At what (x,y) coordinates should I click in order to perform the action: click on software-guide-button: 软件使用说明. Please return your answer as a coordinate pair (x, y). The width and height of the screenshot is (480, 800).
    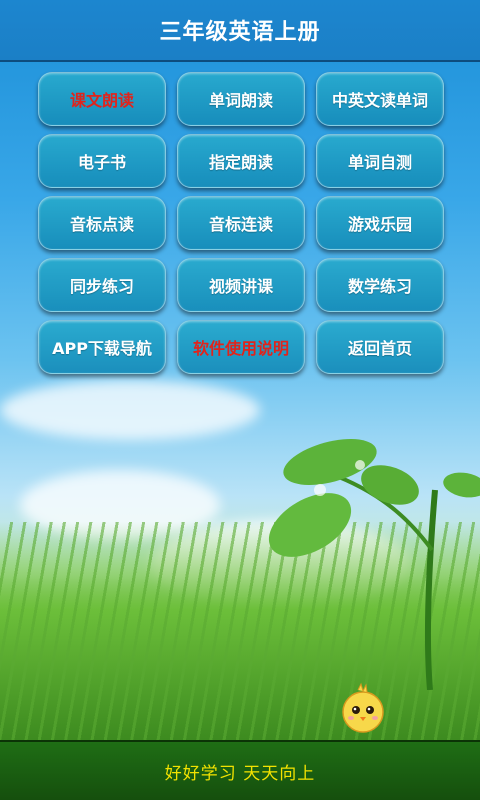
    Looking at the image, I should click on (241, 347).